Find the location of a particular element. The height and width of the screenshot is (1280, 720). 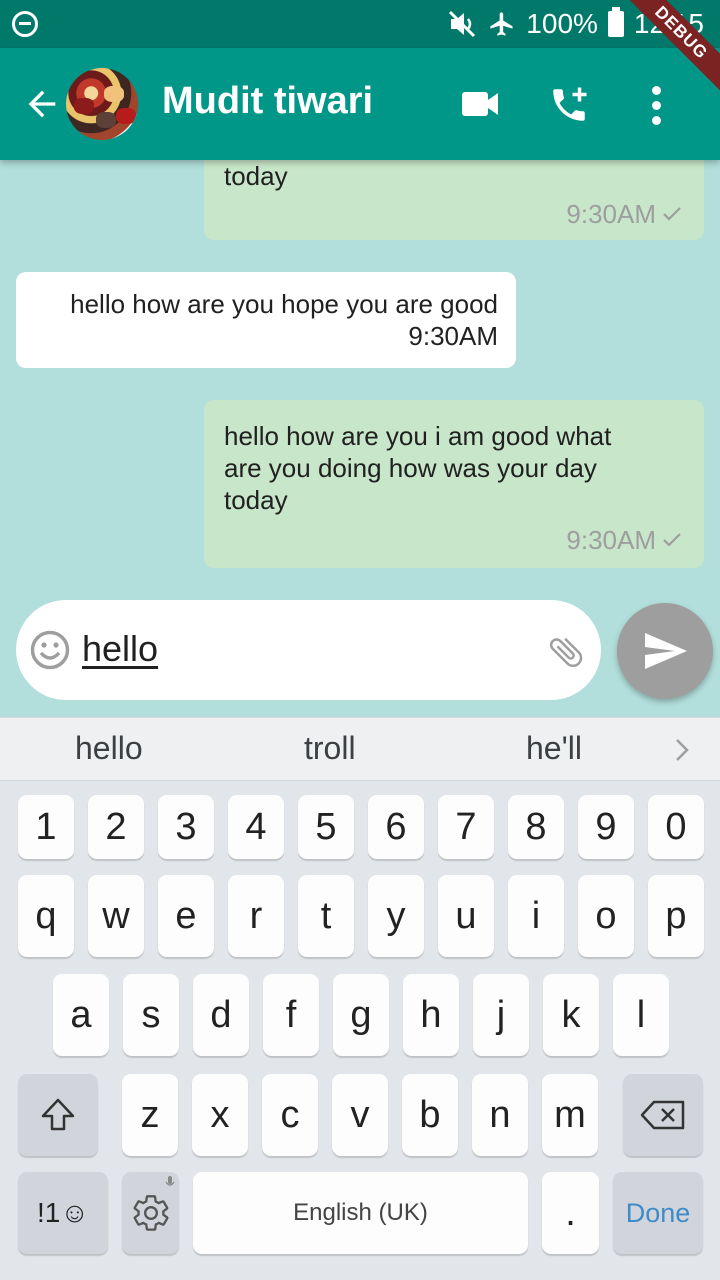

send-button is located at coordinates (665, 651).